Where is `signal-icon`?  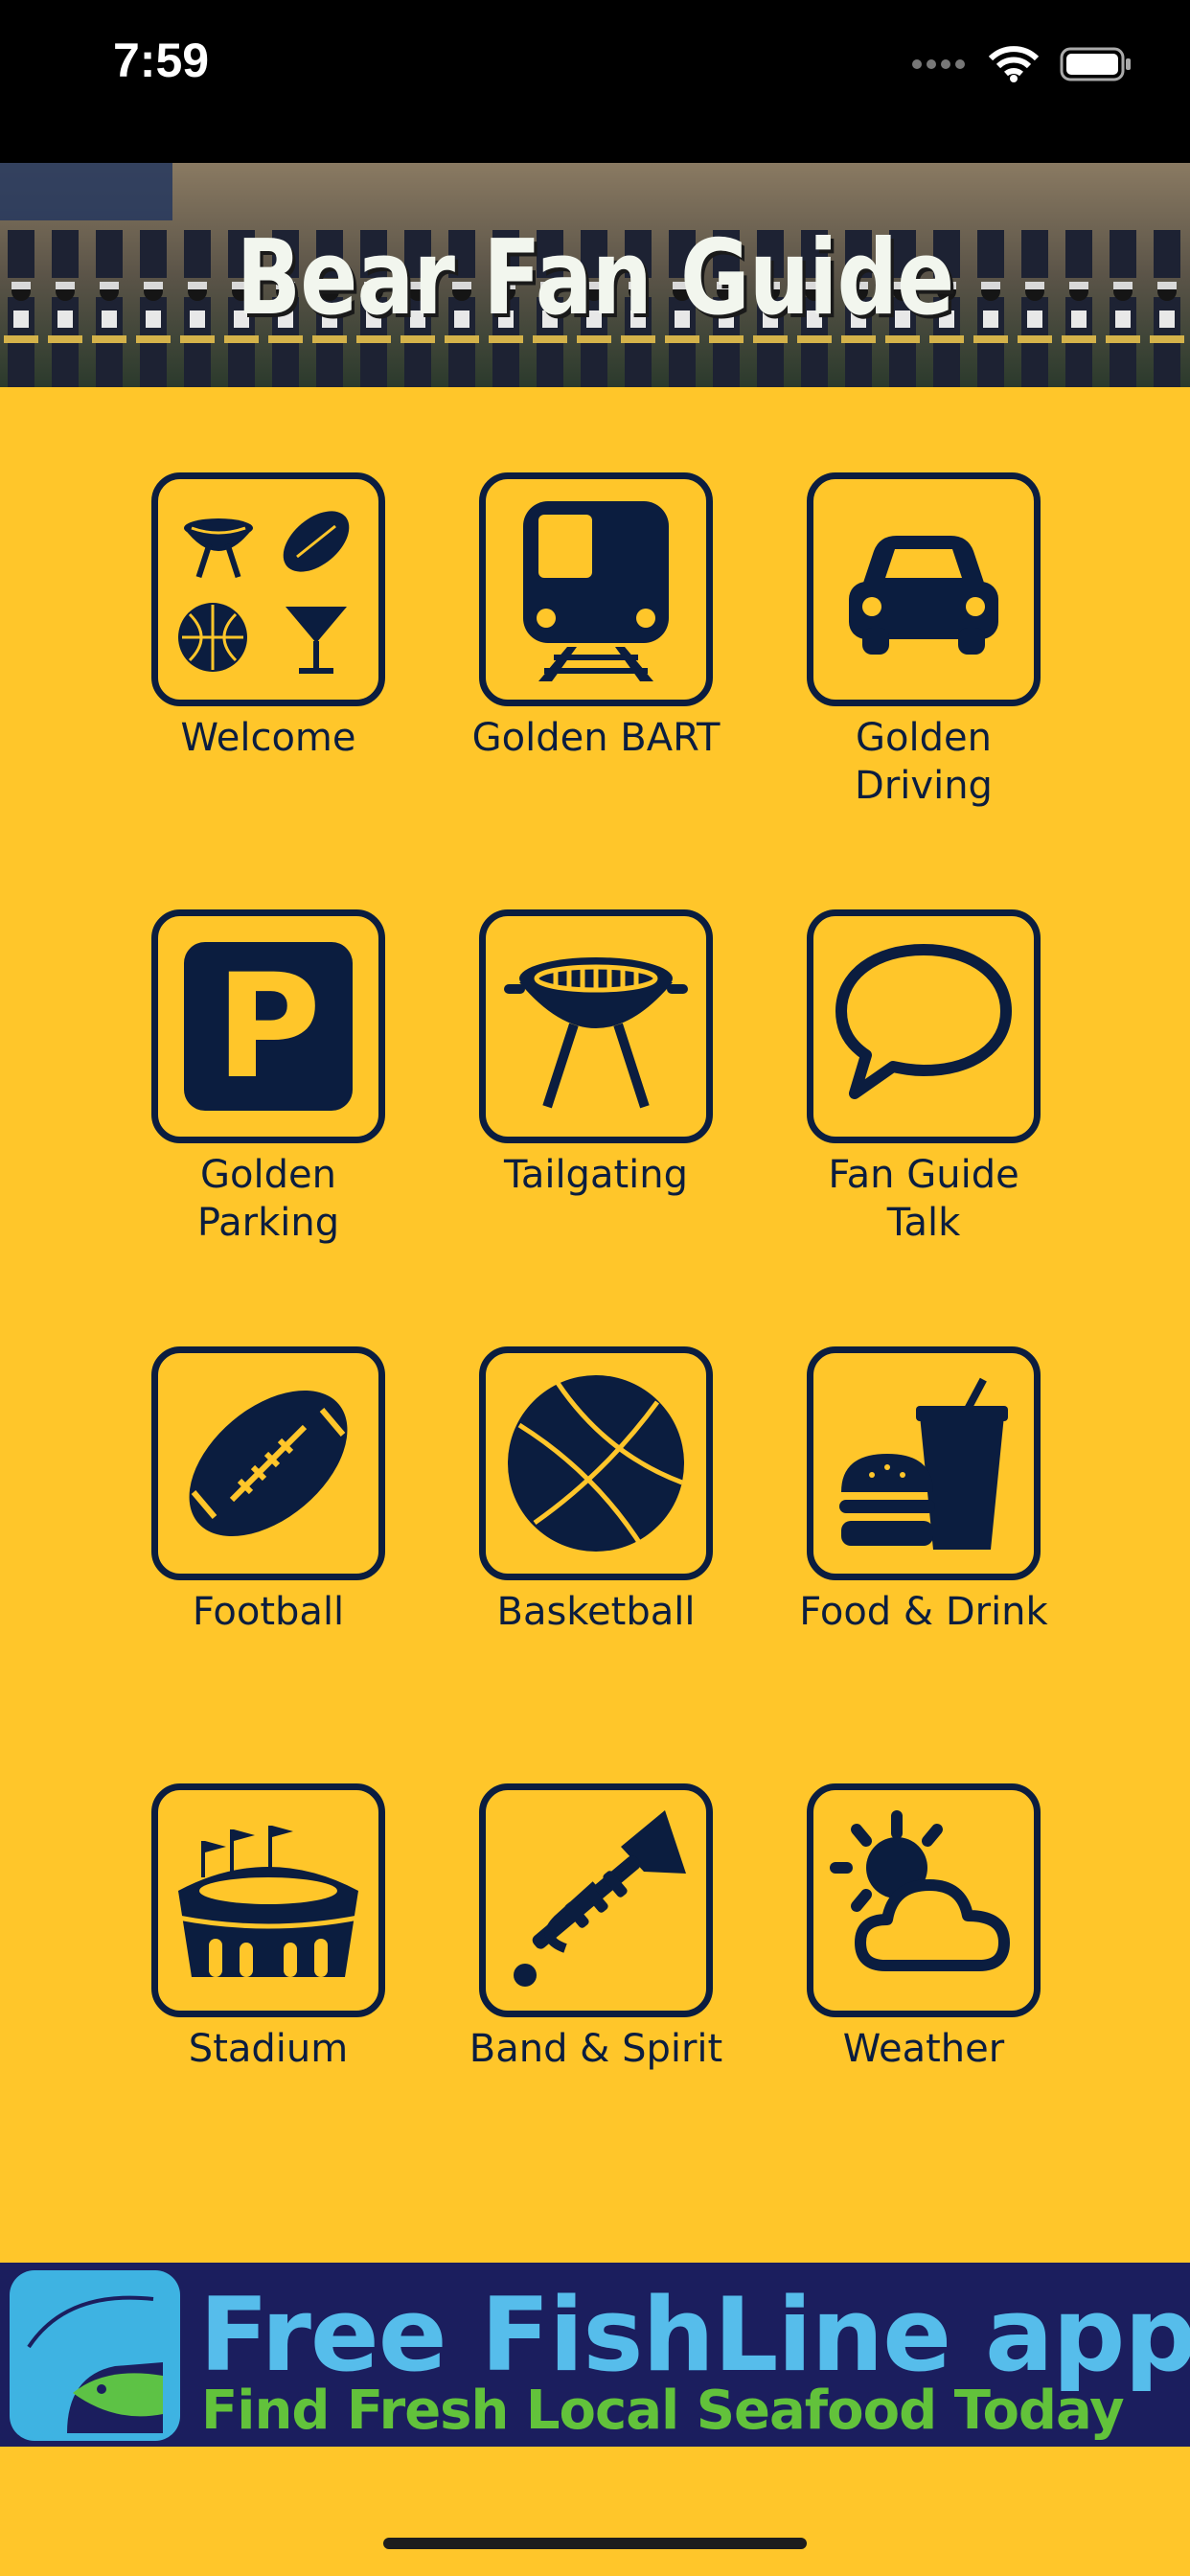
signal-icon is located at coordinates (938, 64).